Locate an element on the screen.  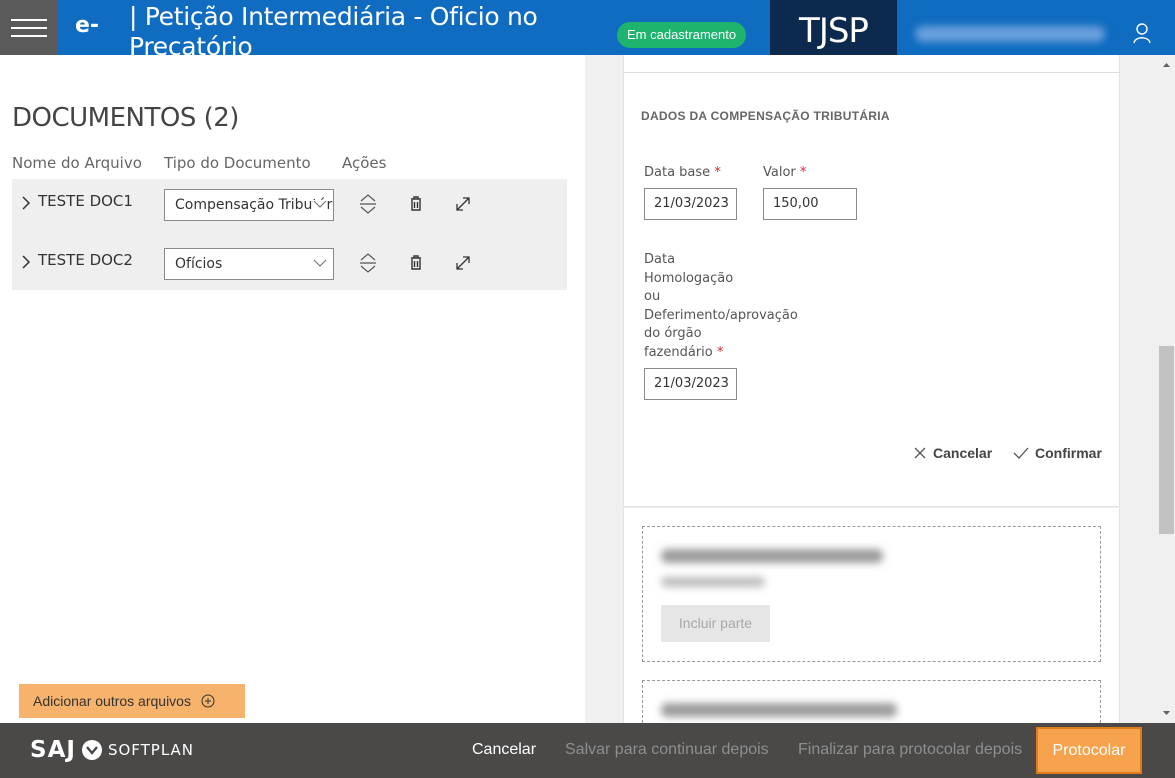
scroll-up-icon is located at coordinates (1166, 65).